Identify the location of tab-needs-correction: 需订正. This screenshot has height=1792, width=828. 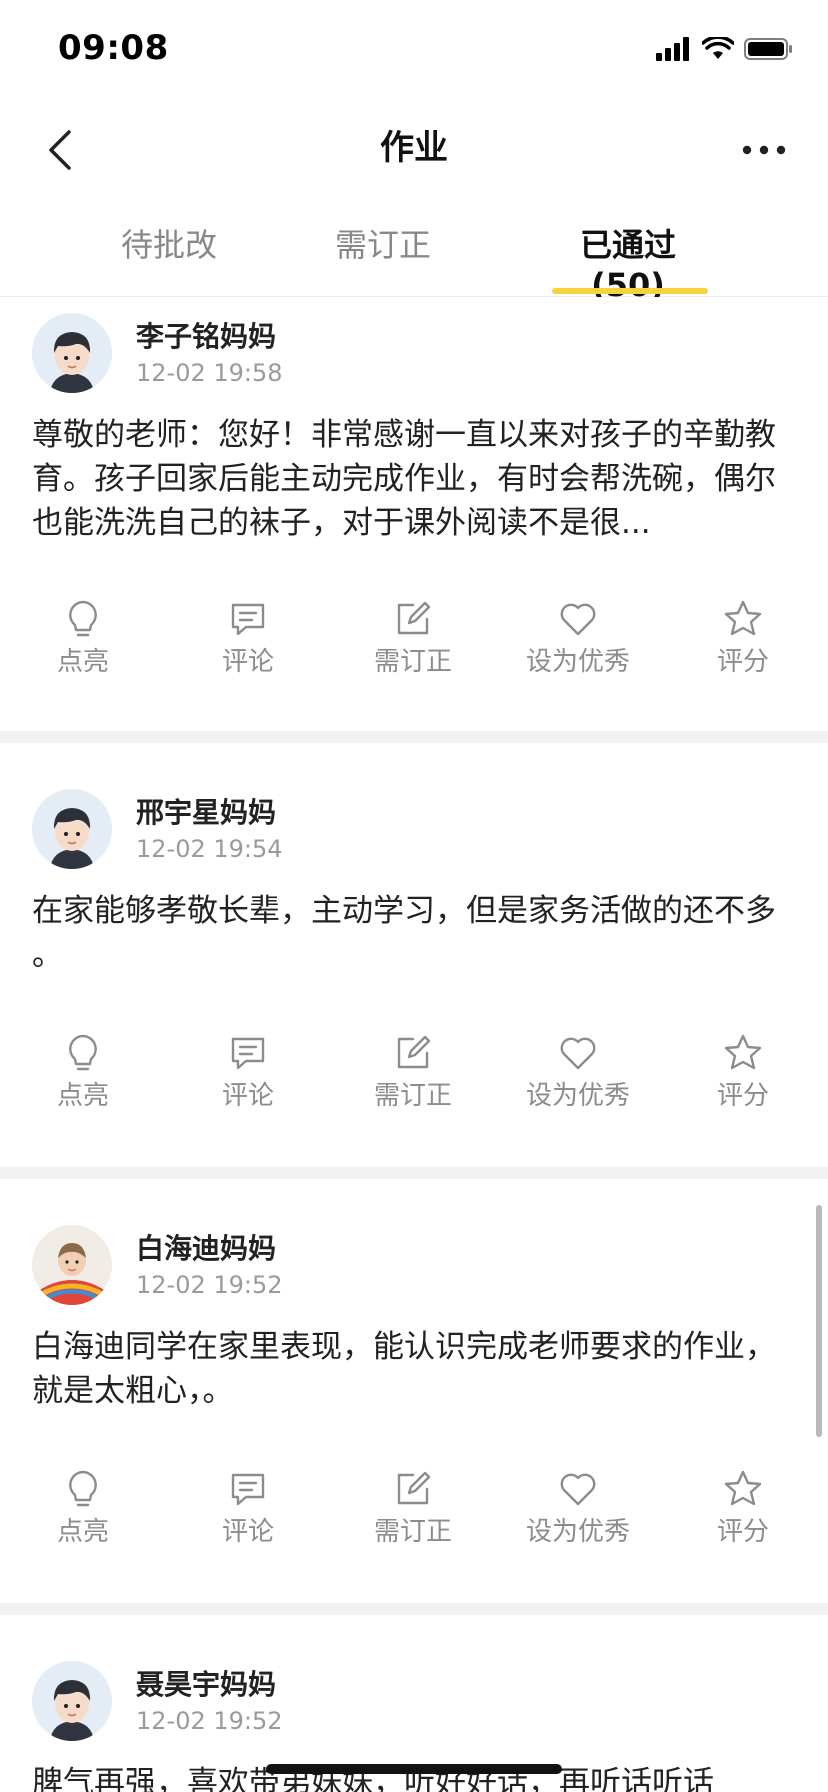
(383, 243).